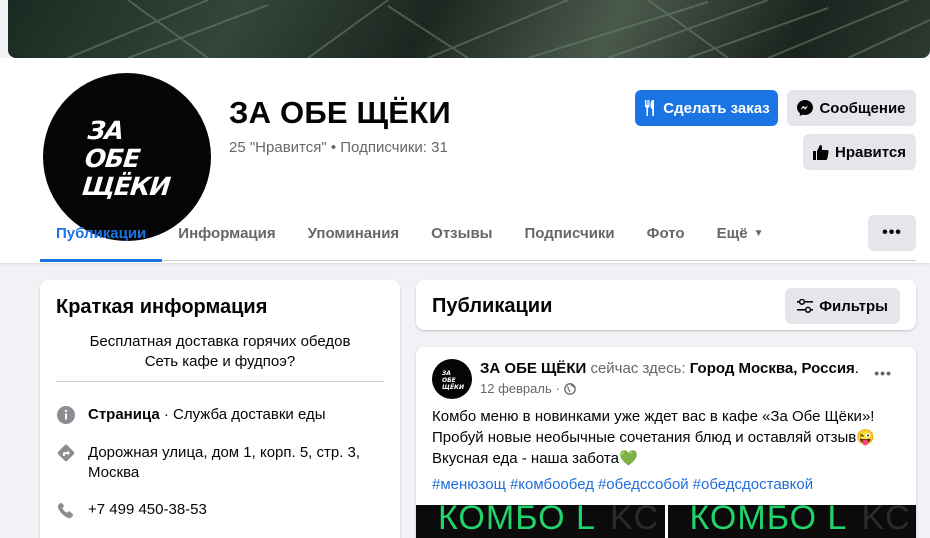  Describe the element at coordinates (862, 108) in the screenshot. I see `message-button-label: Сообщение` at that location.